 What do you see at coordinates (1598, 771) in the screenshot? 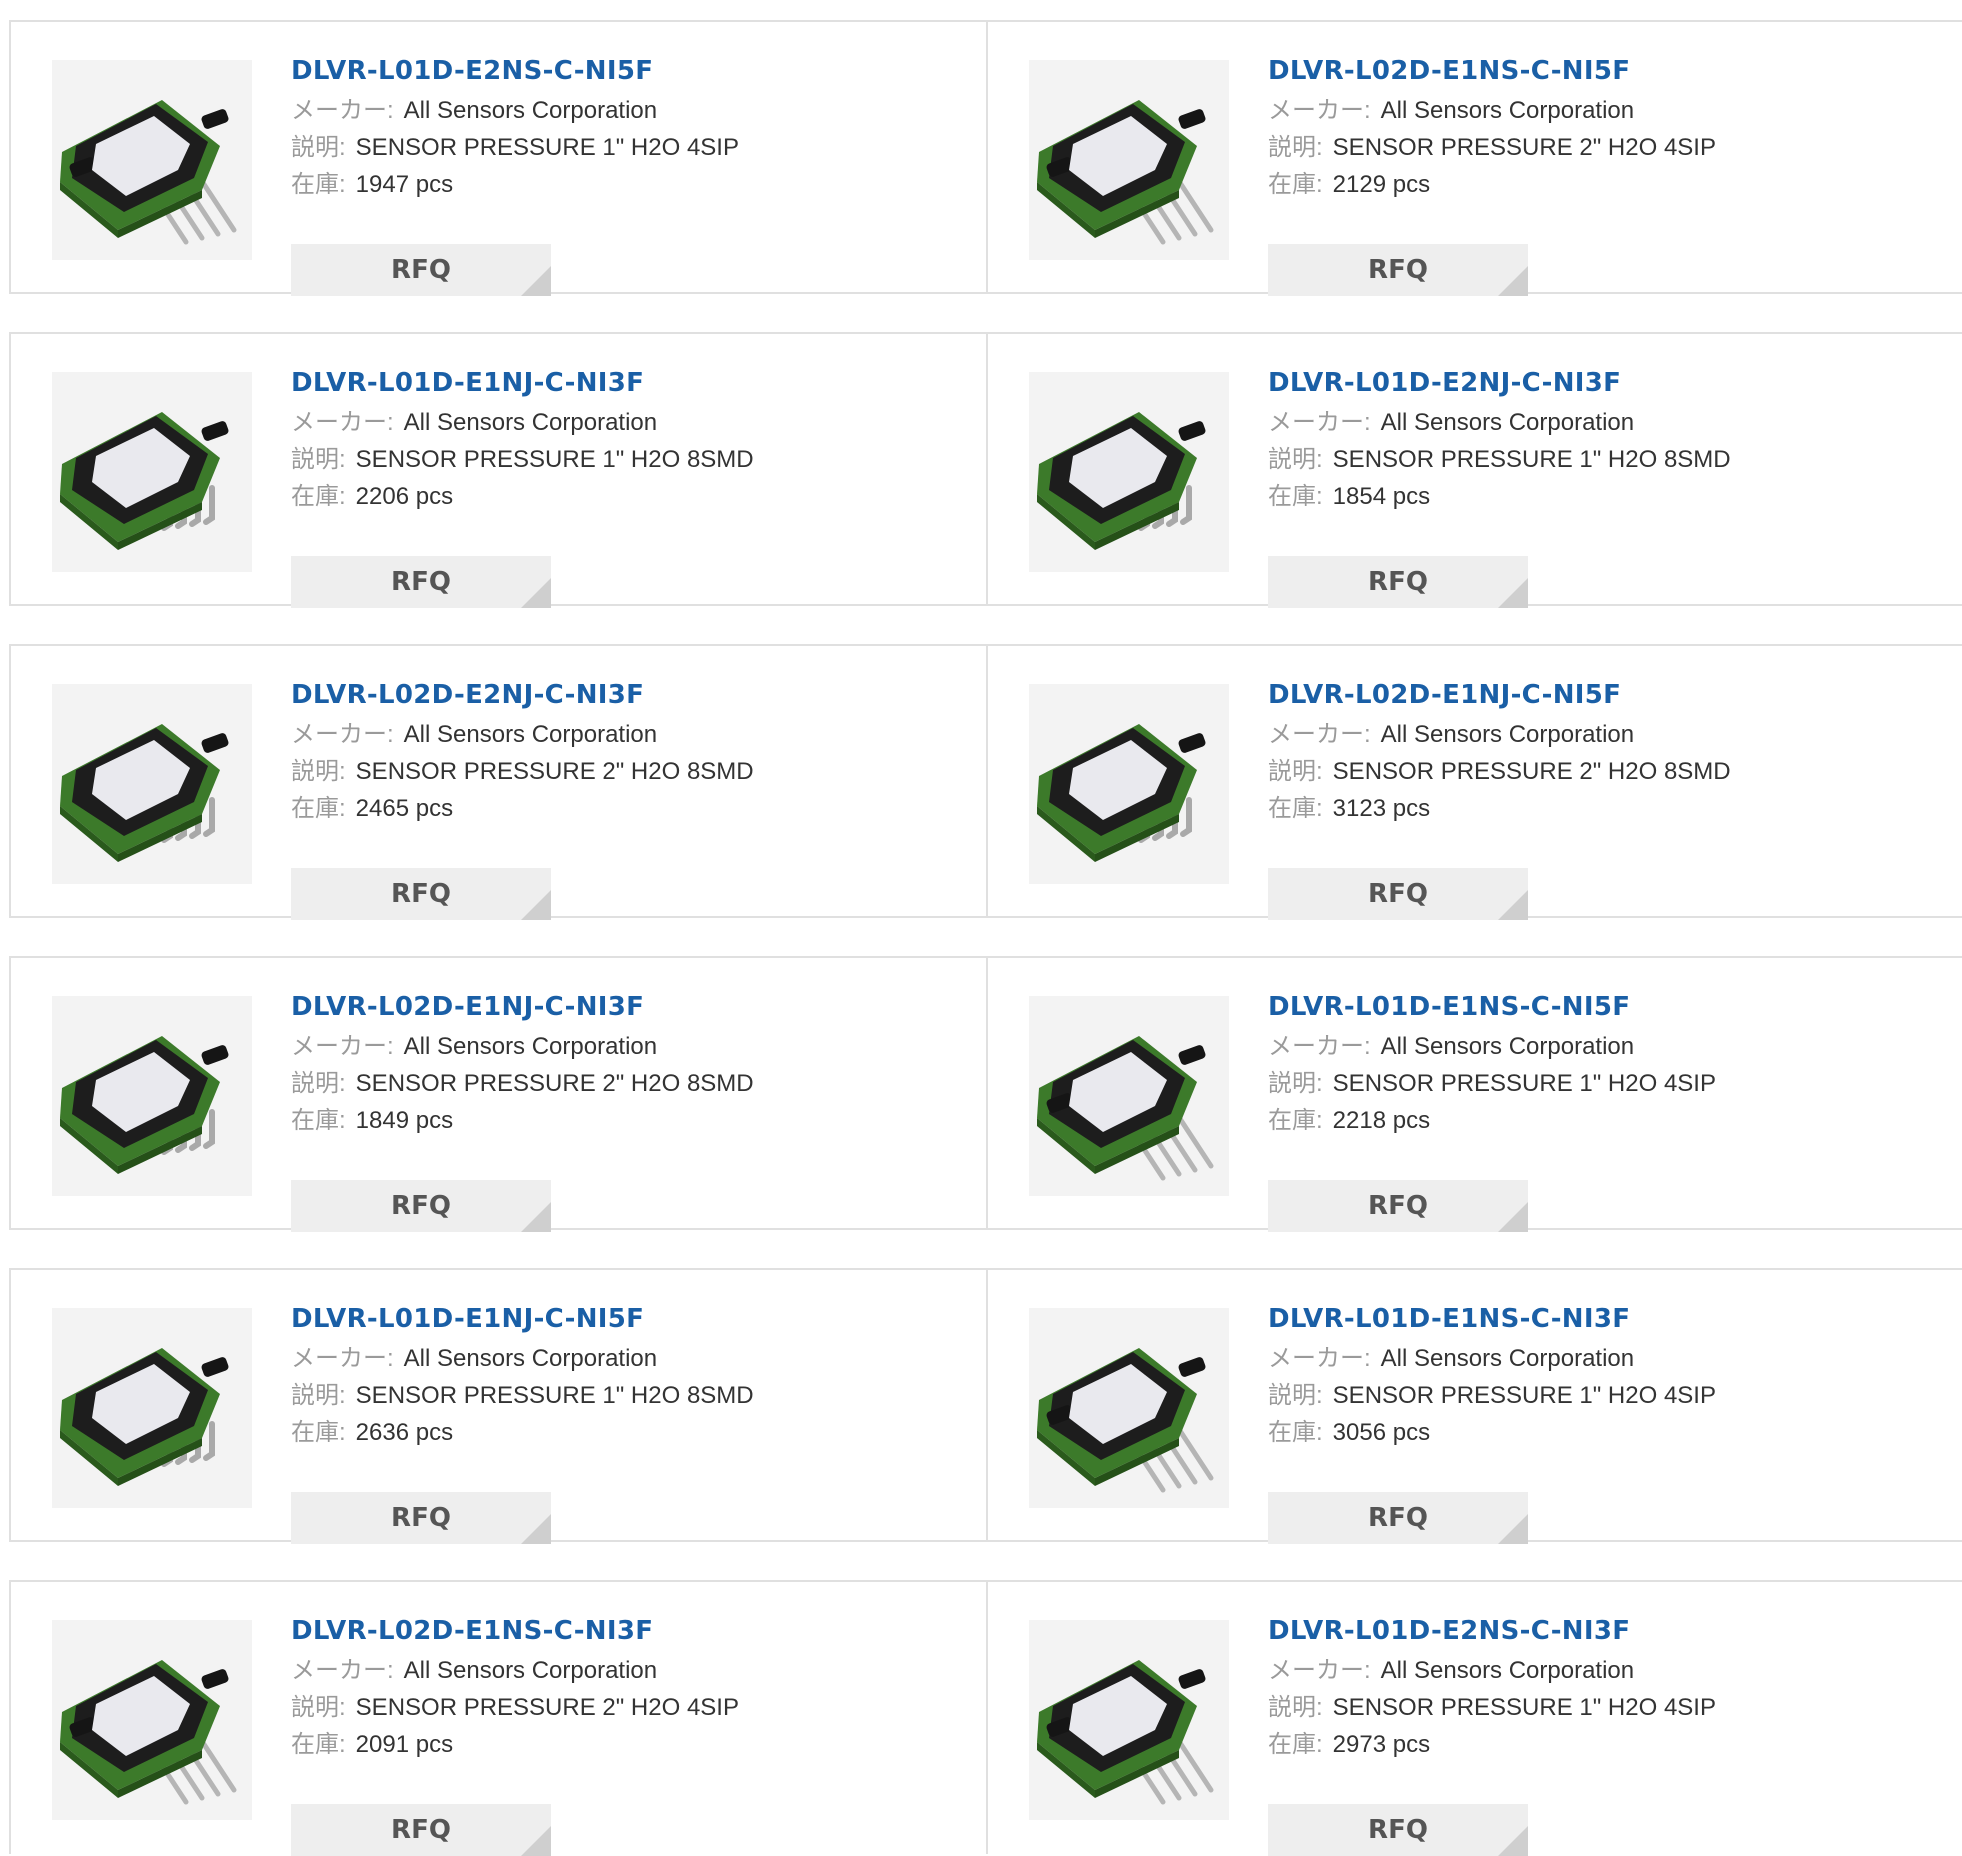
I see `description-line: 説明: SENSOR PRESSURE 2" H2O 8SMD` at bounding box center [1598, 771].